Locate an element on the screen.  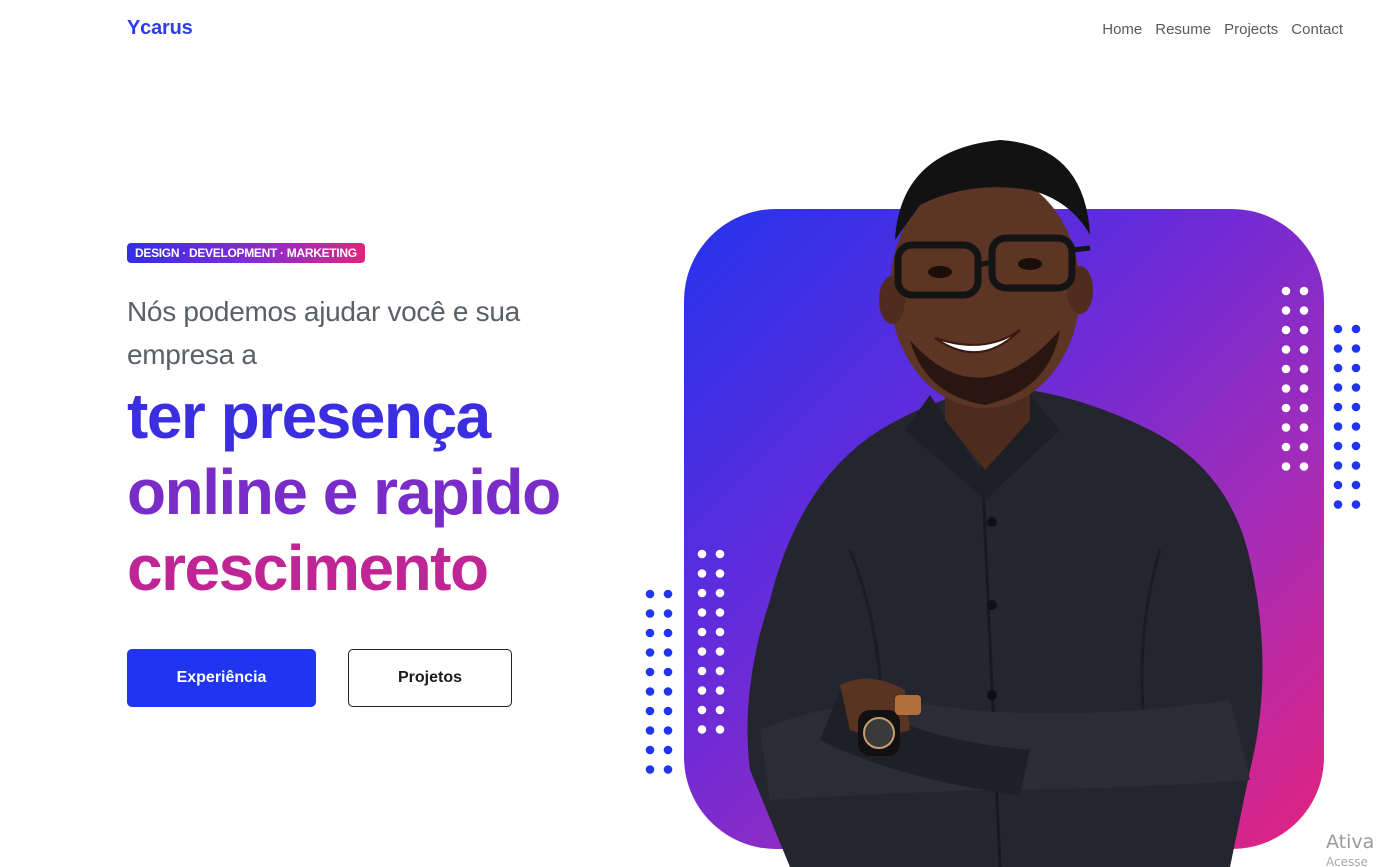
nav-link-projects: Projects is located at coordinates (1251, 29).